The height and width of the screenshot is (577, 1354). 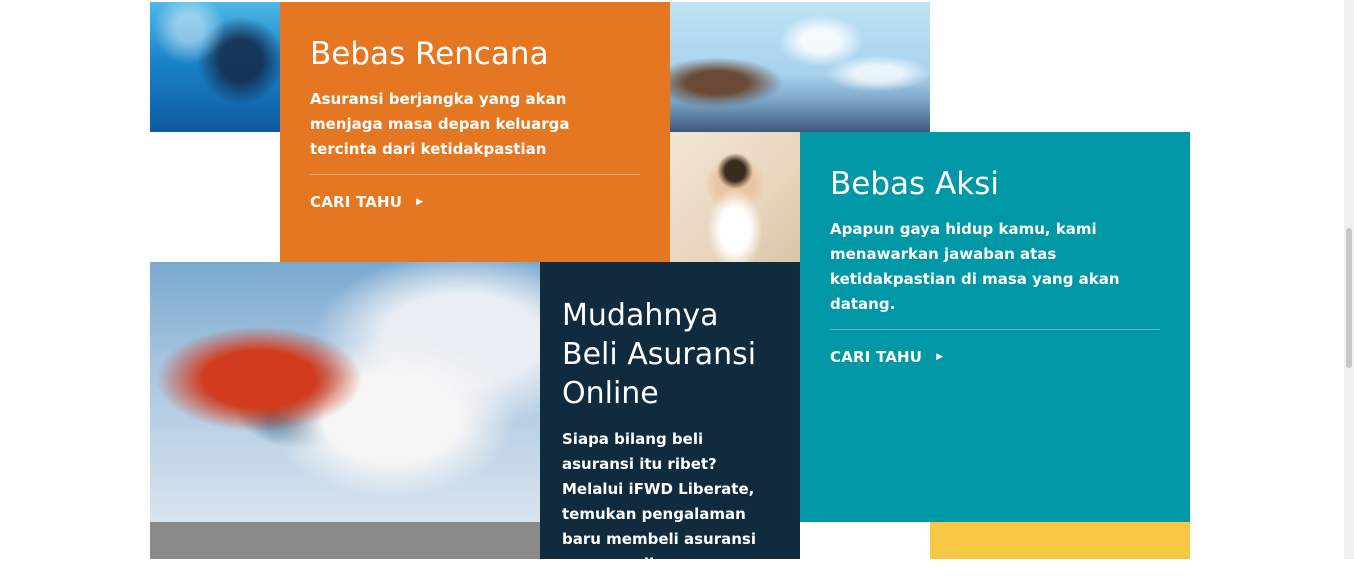 I want to click on page-scrollbar, so click(x=1349, y=279).